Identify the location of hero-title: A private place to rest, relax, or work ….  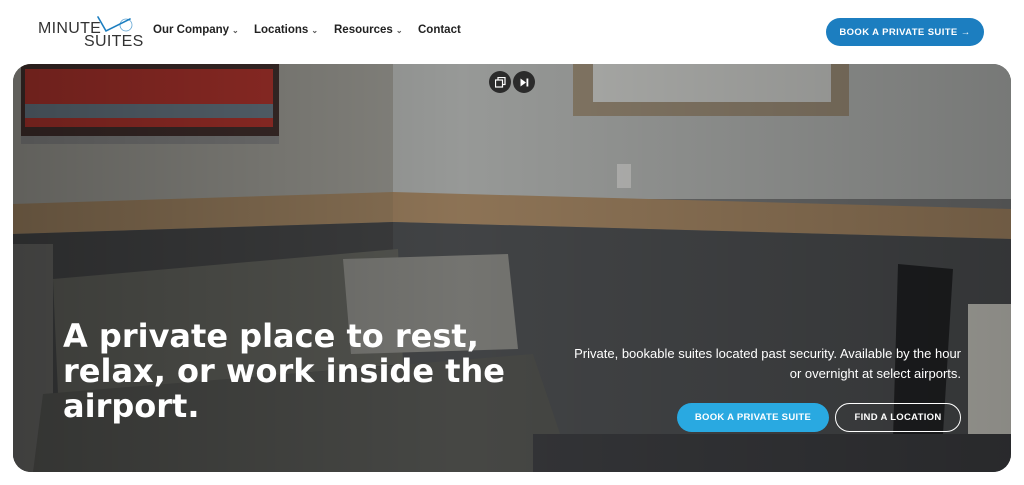
(284, 371).